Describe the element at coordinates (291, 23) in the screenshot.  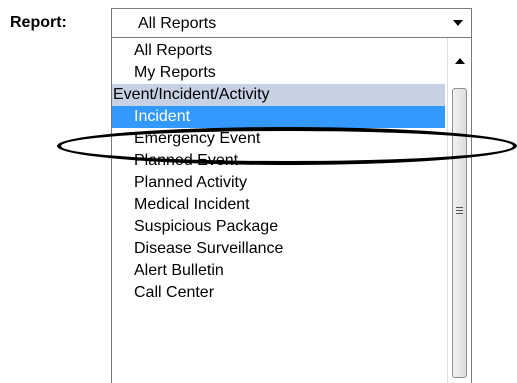
I see `report-select: All Reports` at that location.